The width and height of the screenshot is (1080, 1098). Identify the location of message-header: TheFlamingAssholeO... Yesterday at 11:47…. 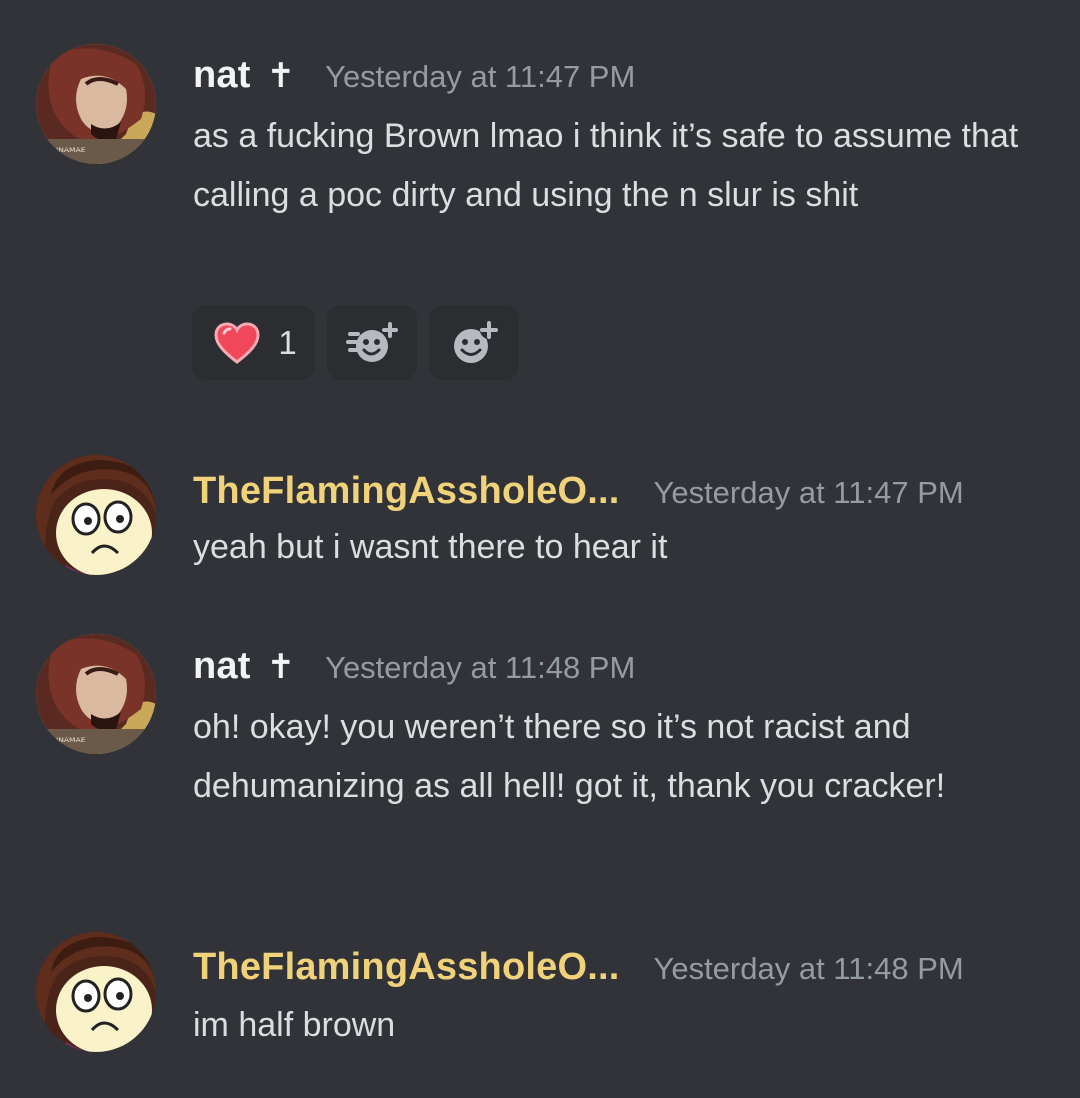
(578, 491).